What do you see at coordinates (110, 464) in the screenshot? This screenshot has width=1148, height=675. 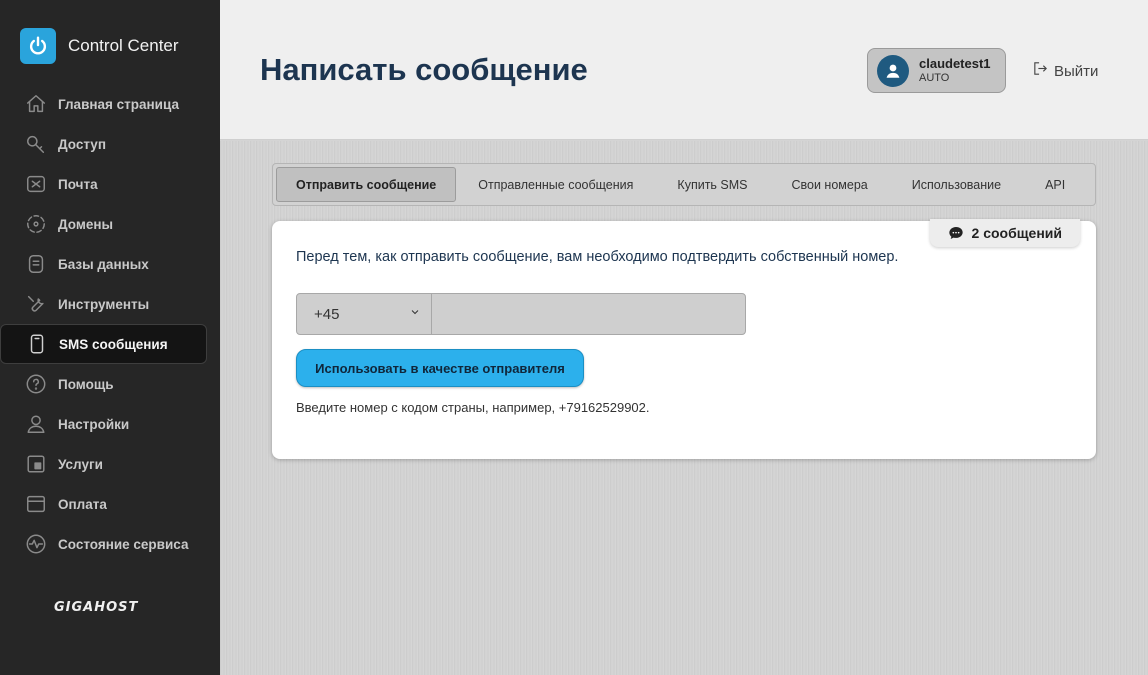 I see `sidebar-item-services: Услуги` at bounding box center [110, 464].